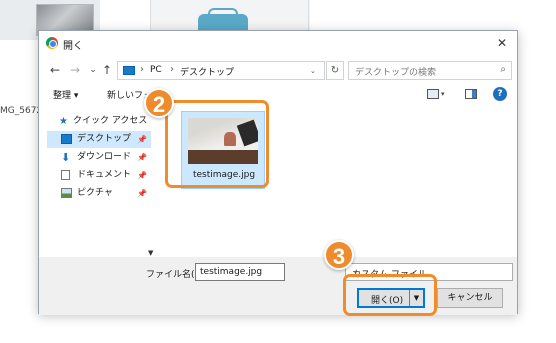 The width and height of the screenshot is (556, 343). What do you see at coordinates (278, 95) in the screenshot?
I see `command-toolbar: 整理 ▾ 新しいフォル ▾ ?` at bounding box center [278, 95].